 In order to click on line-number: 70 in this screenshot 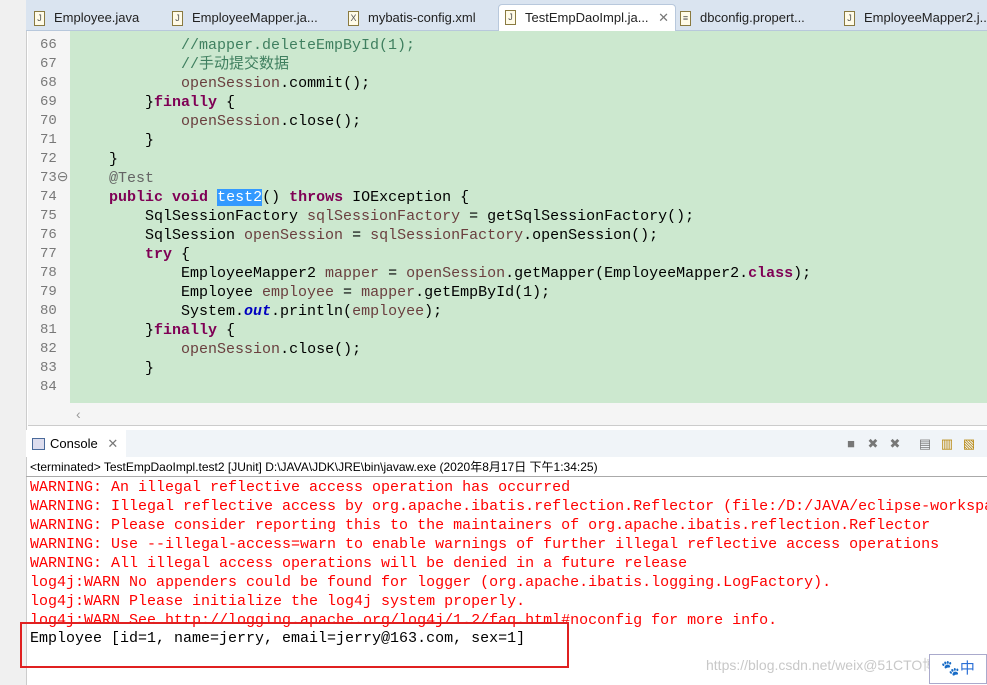, I will do `click(48, 121)`.